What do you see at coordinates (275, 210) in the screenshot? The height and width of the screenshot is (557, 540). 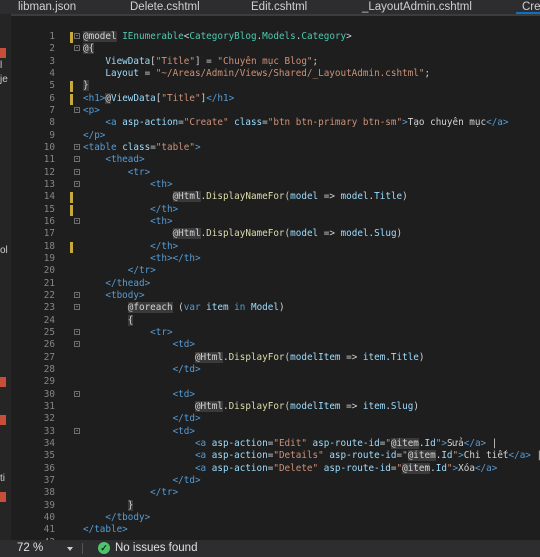 I see `code-line: 15 </th>` at bounding box center [275, 210].